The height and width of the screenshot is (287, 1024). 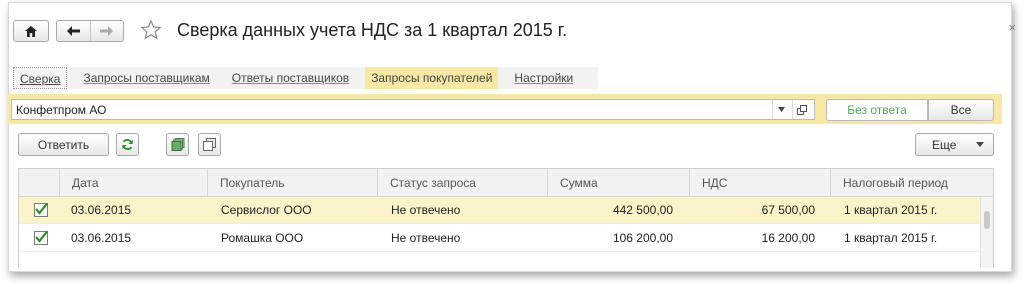 What do you see at coordinates (877, 110) in the screenshot?
I see `filter-no-answer-button: Без ответа` at bounding box center [877, 110].